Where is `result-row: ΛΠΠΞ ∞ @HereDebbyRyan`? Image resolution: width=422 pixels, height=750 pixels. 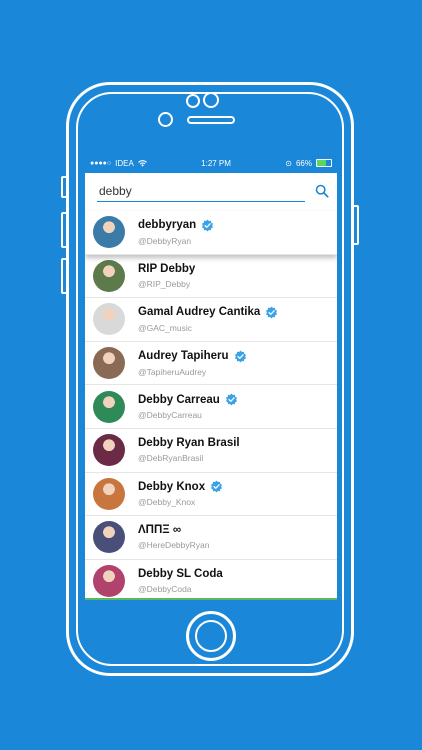 result-row: ΛΠΠΞ ∞ @HereDebbyRyan is located at coordinates (211, 538).